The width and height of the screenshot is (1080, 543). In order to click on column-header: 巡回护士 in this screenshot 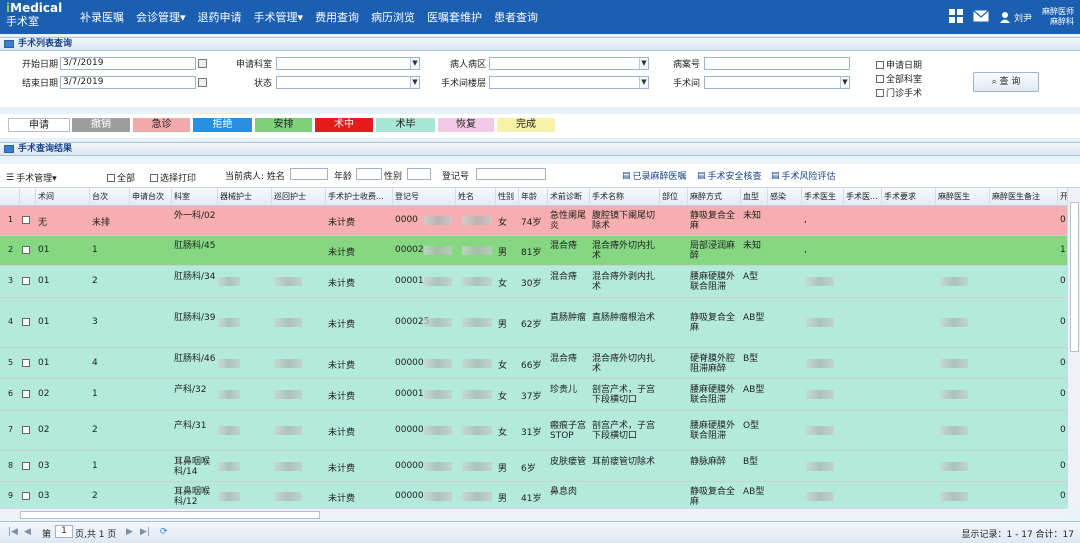, I will do `click(299, 197)`.